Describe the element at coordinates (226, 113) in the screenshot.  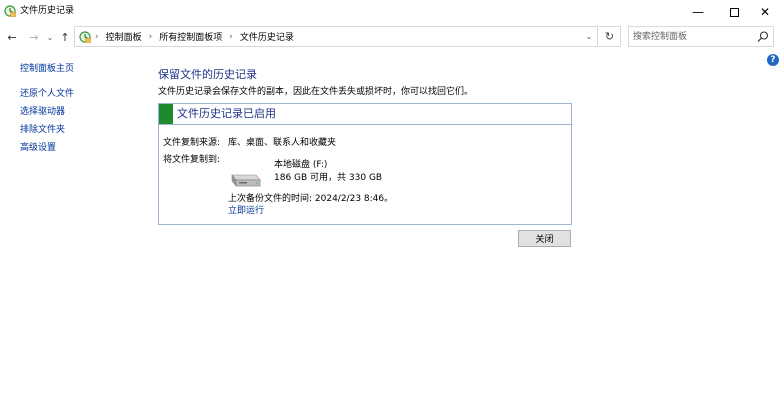
I see `status-title: 文件历史记录已启用` at that location.